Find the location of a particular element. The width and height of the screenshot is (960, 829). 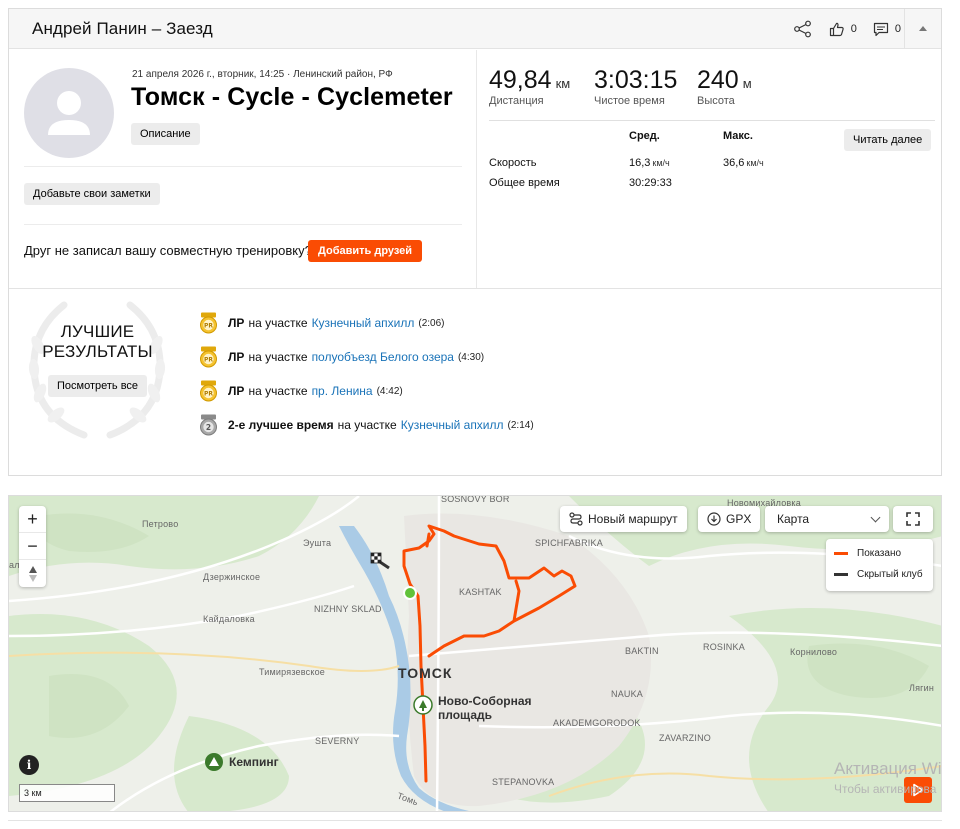

compass-icon is located at coordinates (32, 573).